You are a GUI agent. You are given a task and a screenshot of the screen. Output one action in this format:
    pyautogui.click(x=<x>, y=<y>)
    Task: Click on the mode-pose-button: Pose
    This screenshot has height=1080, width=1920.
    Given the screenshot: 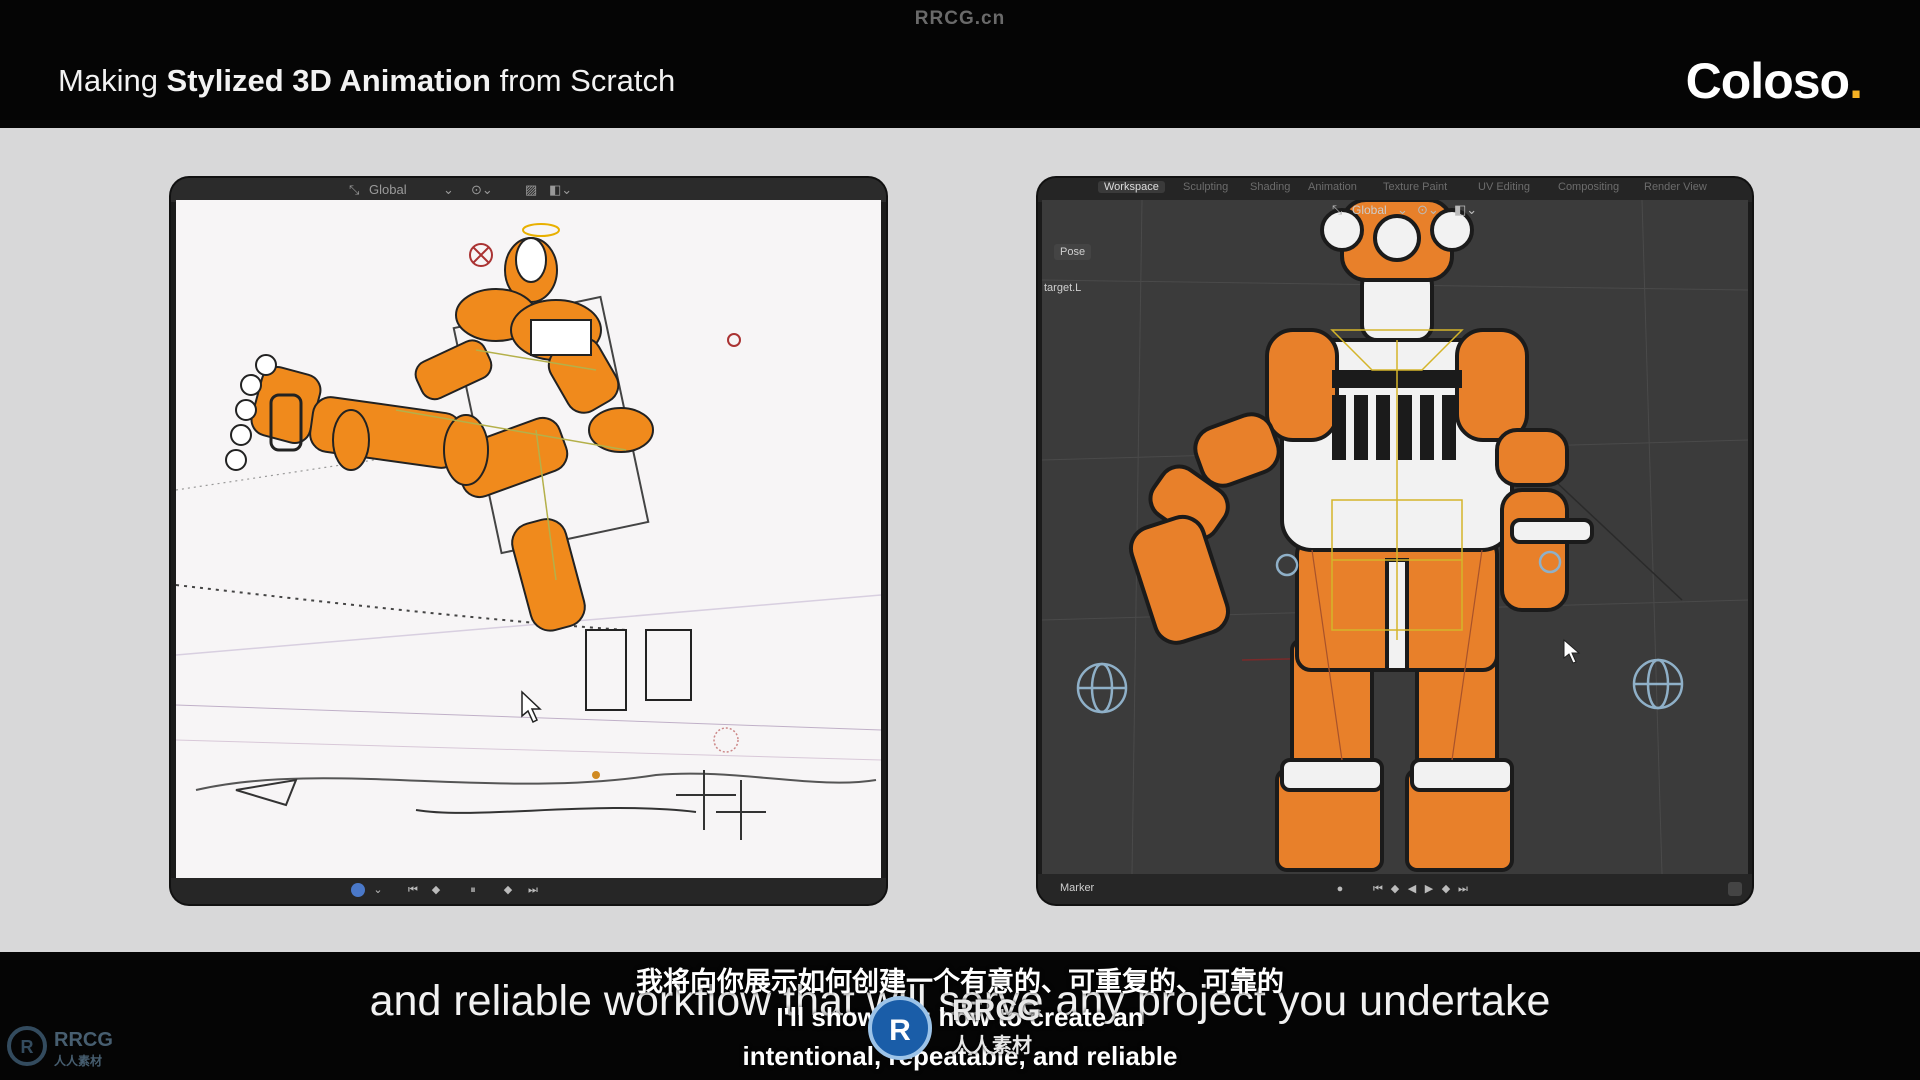 What is the action you would take?
    pyautogui.click(x=1073, y=252)
    